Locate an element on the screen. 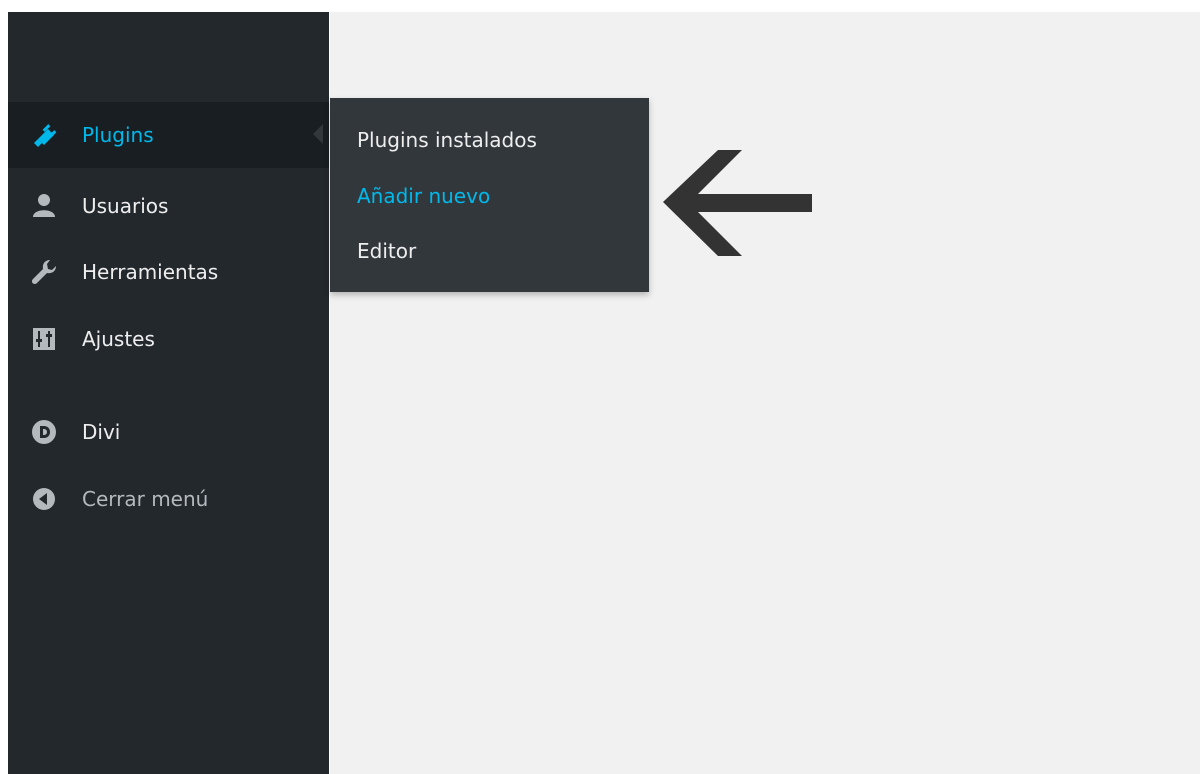 This screenshot has width=1200, height=774. submenu-item-editor: Editor is located at coordinates (386, 251).